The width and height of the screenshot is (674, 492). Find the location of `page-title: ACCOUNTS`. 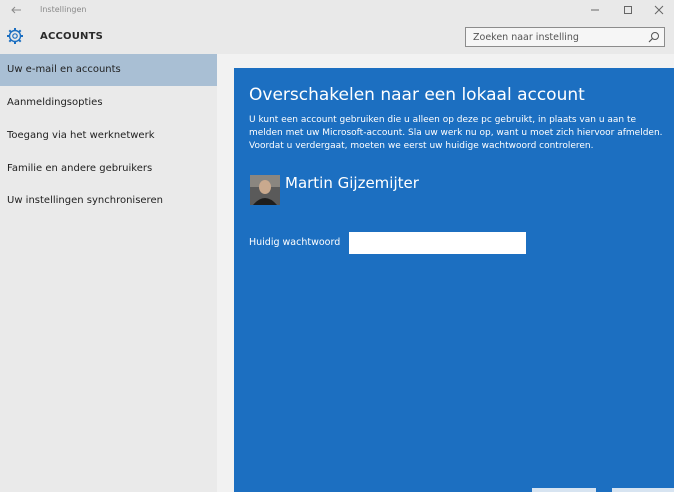

page-title: ACCOUNTS is located at coordinates (72, 36).